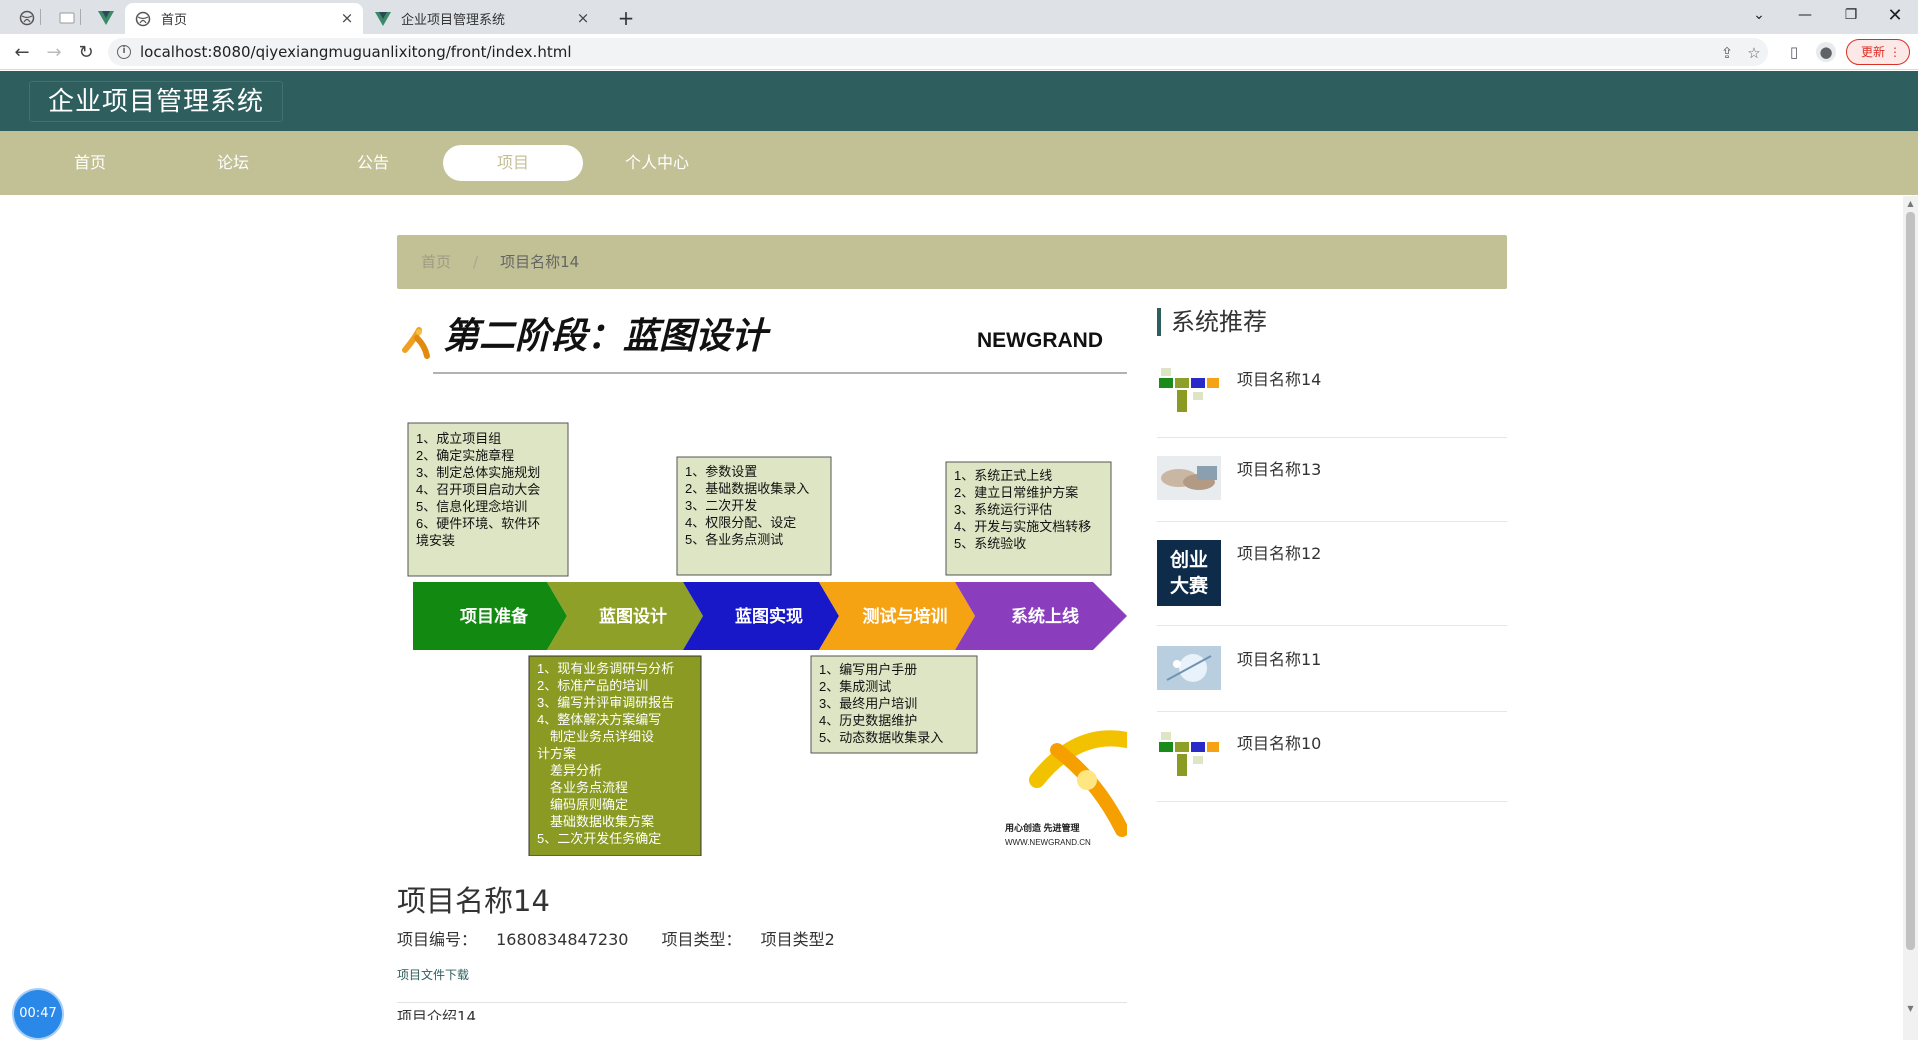 The image size is (1918, 1040). I want to click on nav-user-center: 个人中心, so click(657, 163).